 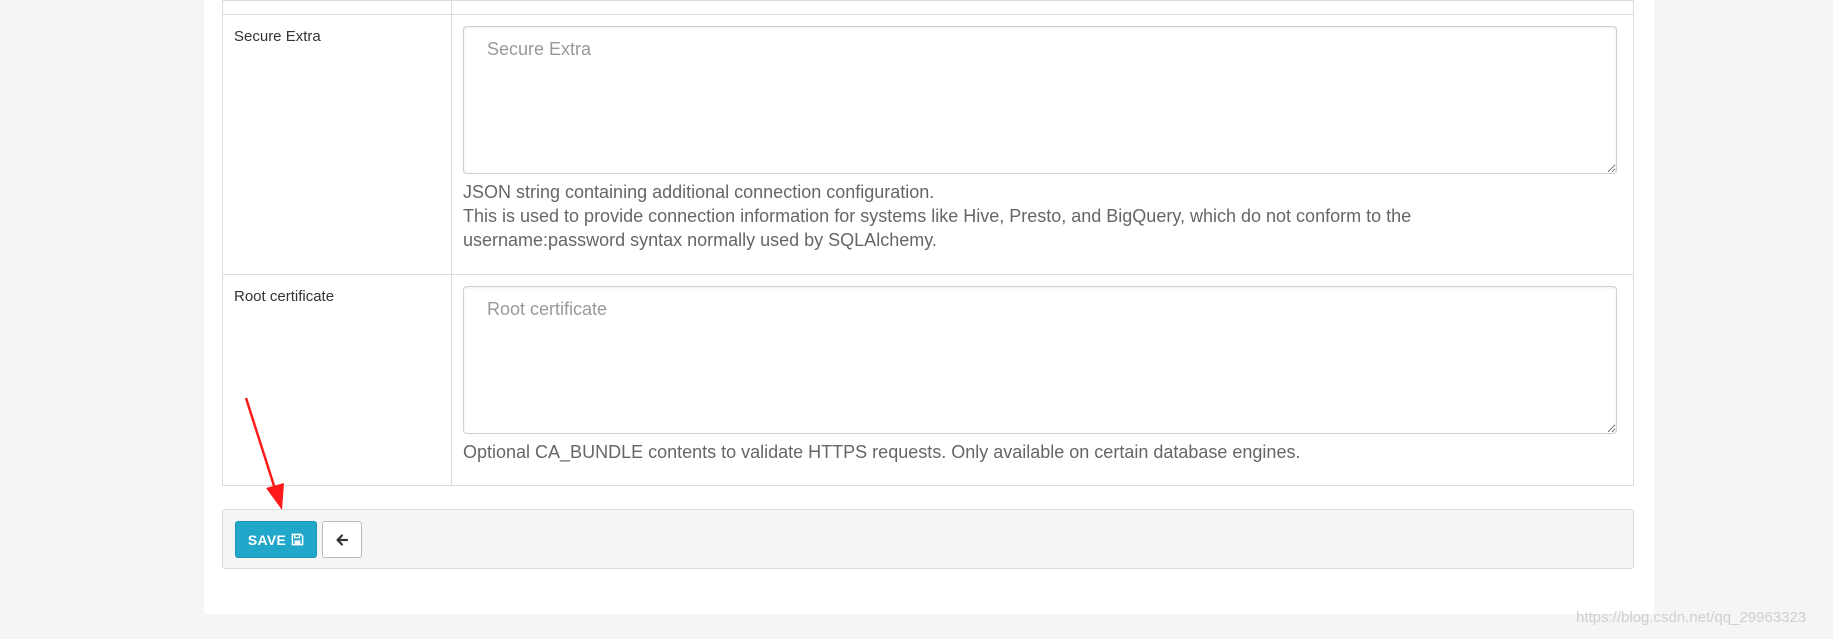 I want to click on arrow-left-icon, so click(x=342, y=539).